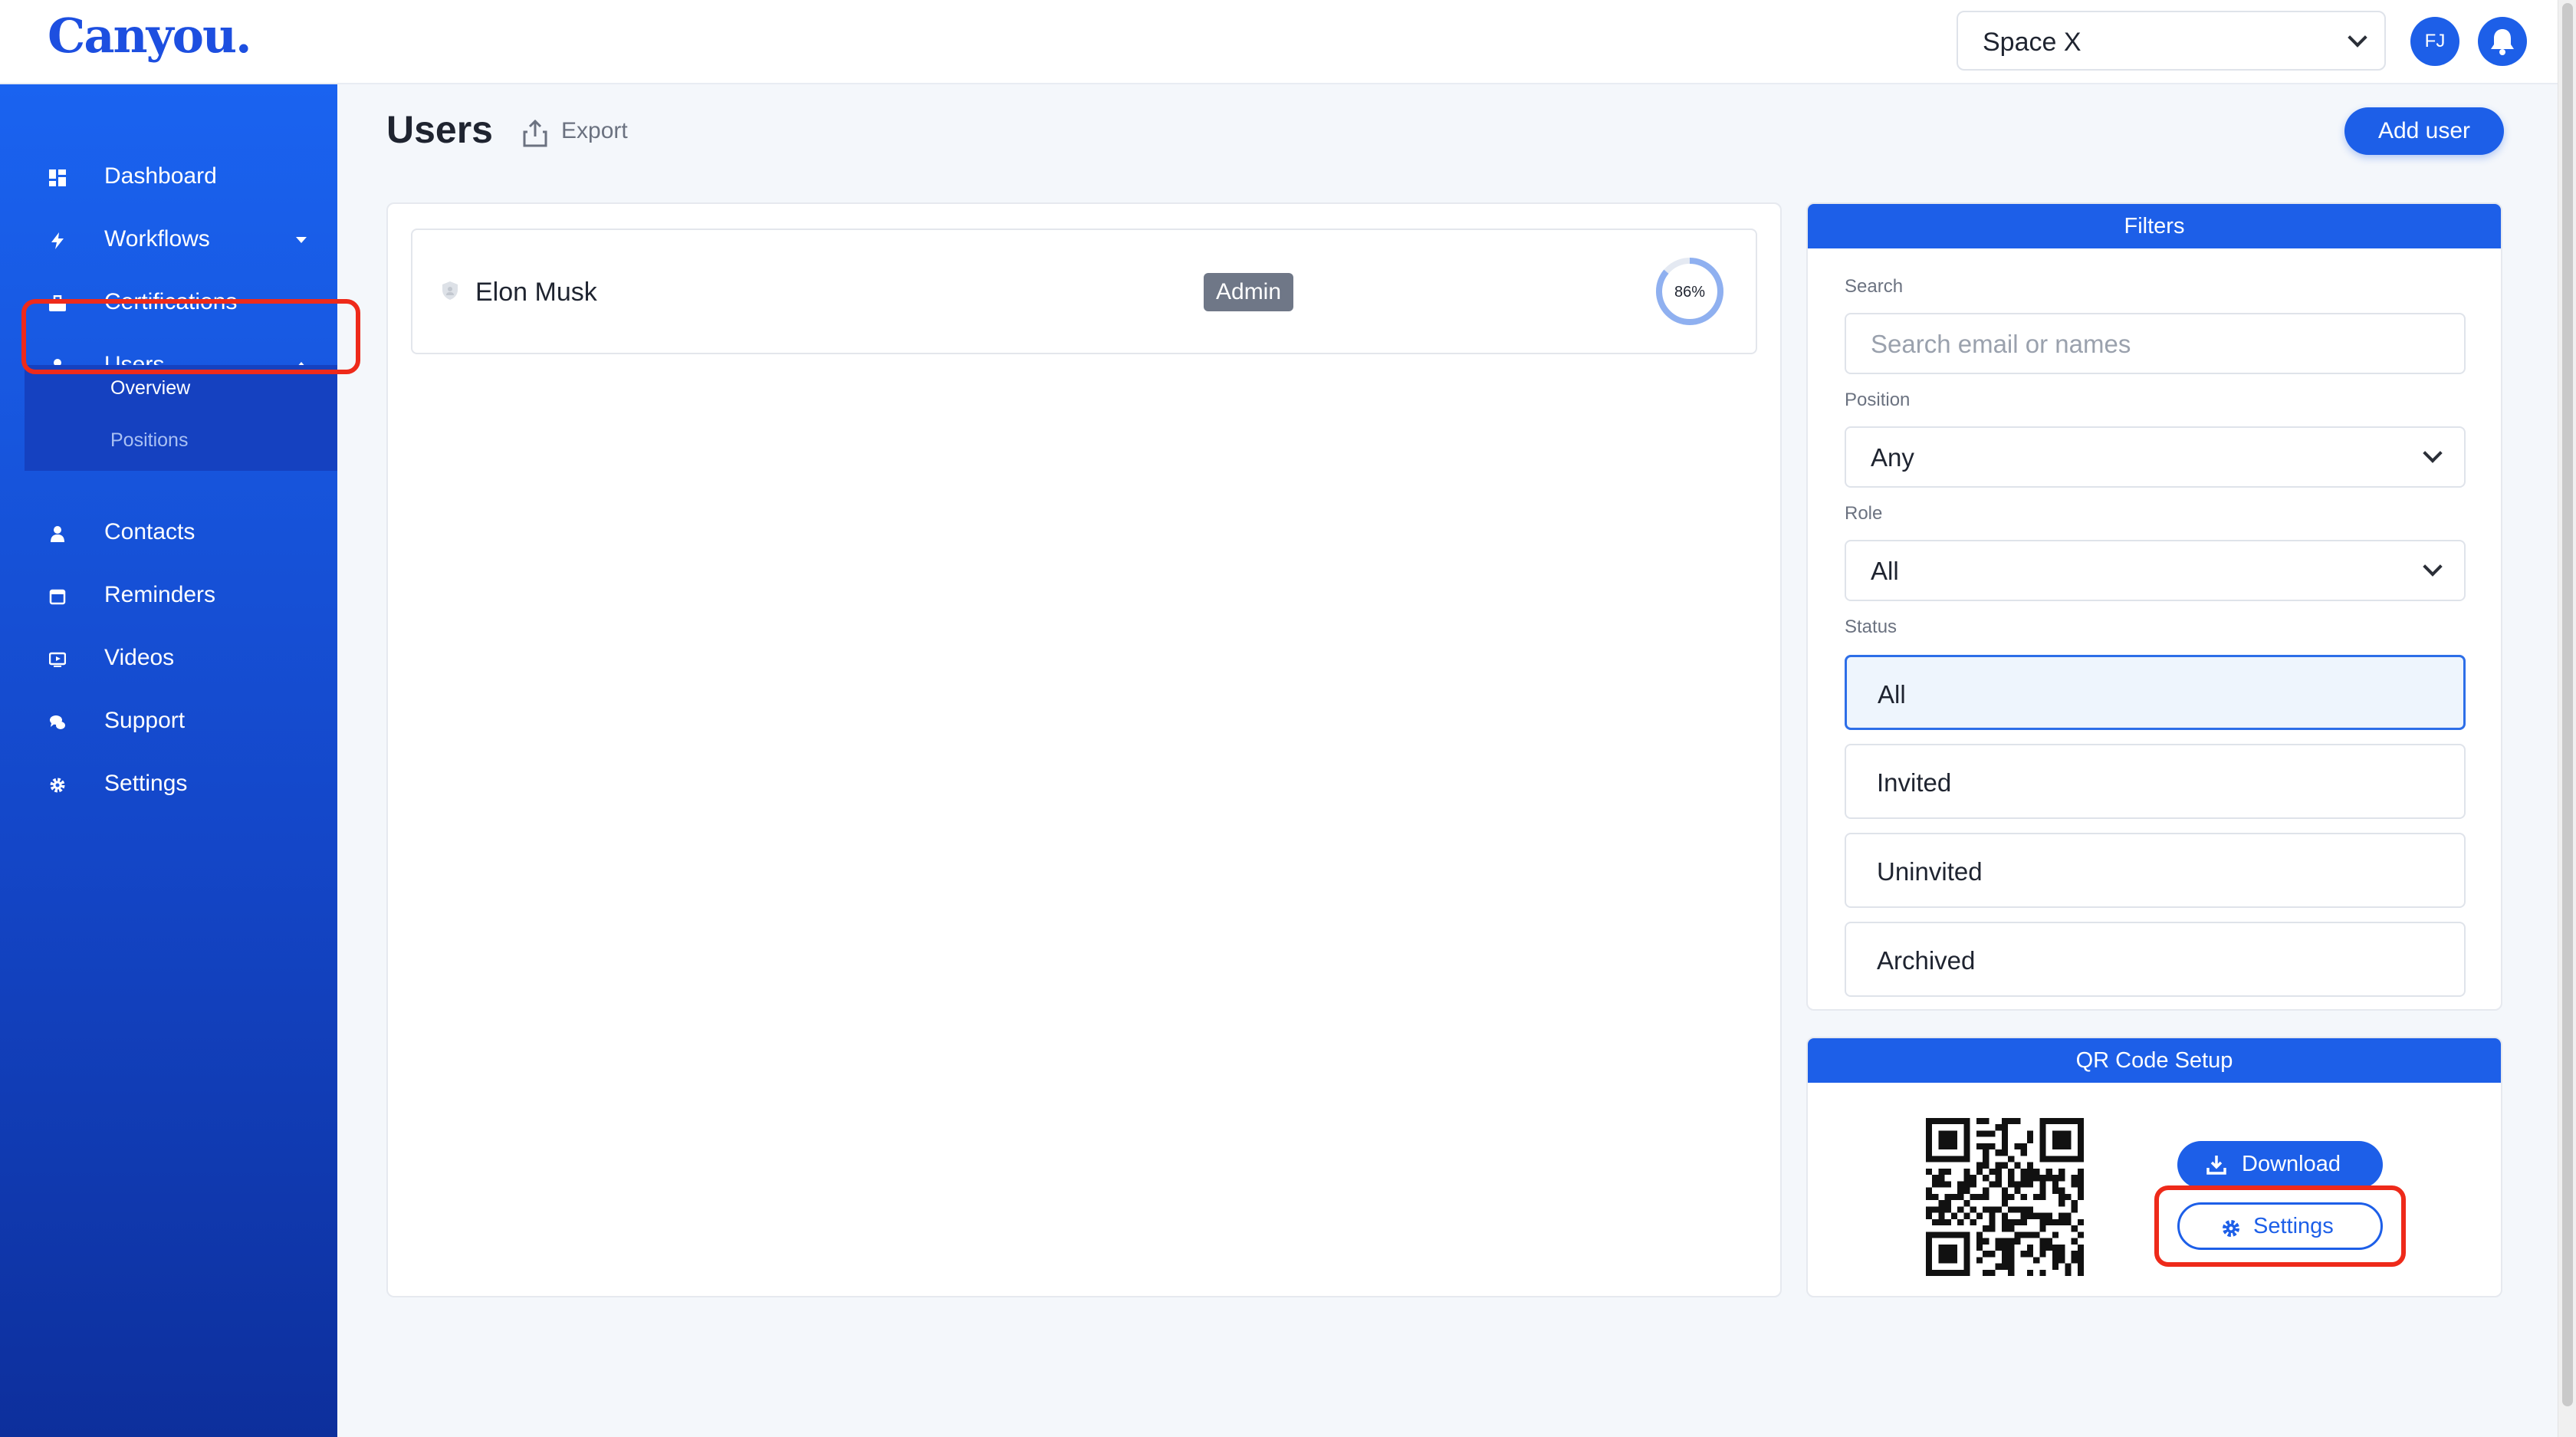  Describe the element at coordinates (1885, 571) in the screenshot. I see `role-select-value: All` at that location.